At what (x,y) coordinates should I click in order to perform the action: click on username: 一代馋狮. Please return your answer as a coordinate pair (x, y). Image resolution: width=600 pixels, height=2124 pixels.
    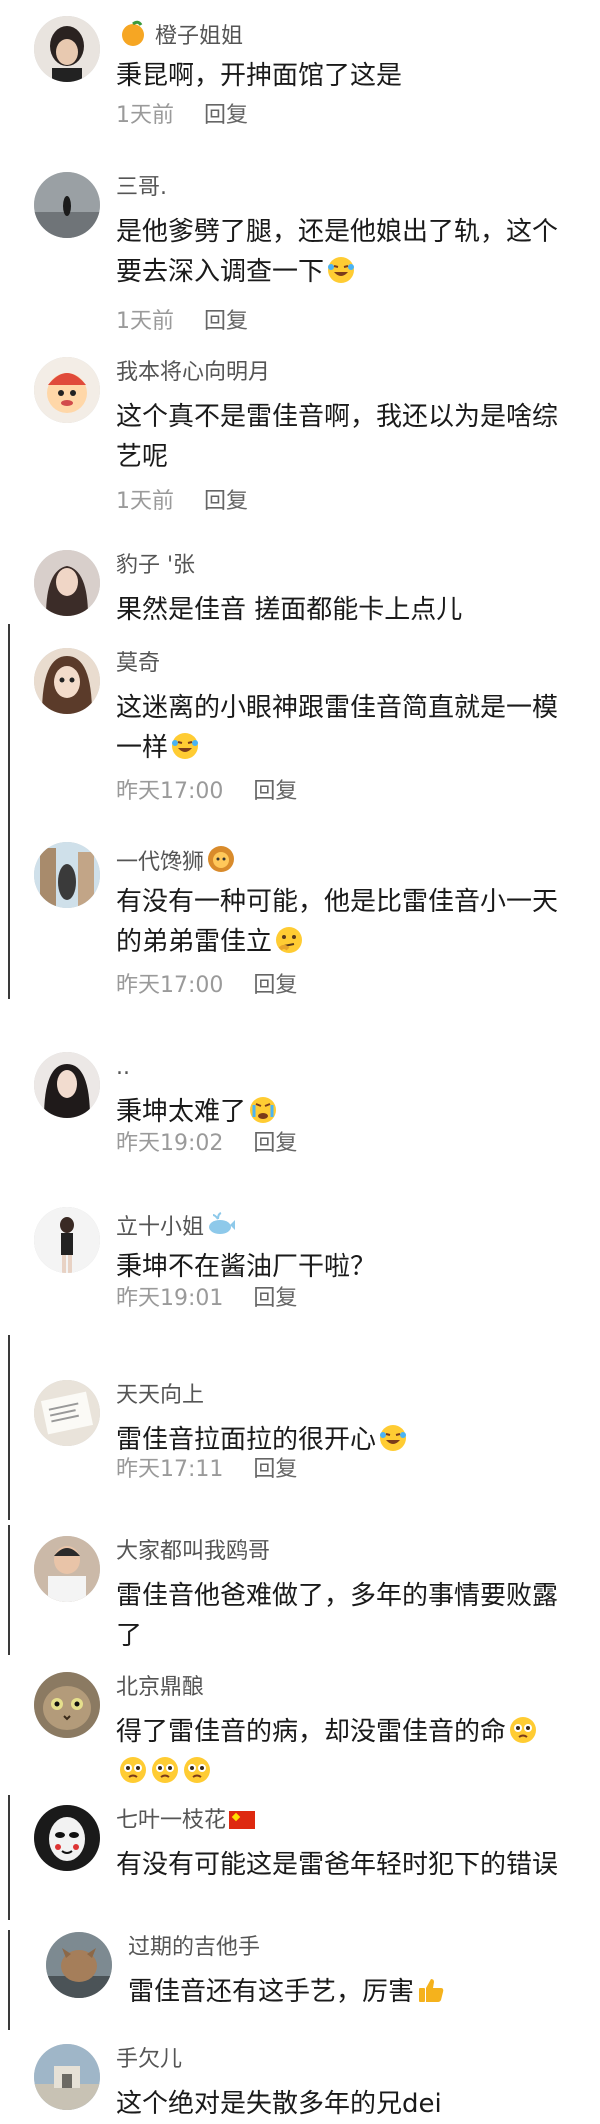
    Looking at the image, I should click on (176, 860).